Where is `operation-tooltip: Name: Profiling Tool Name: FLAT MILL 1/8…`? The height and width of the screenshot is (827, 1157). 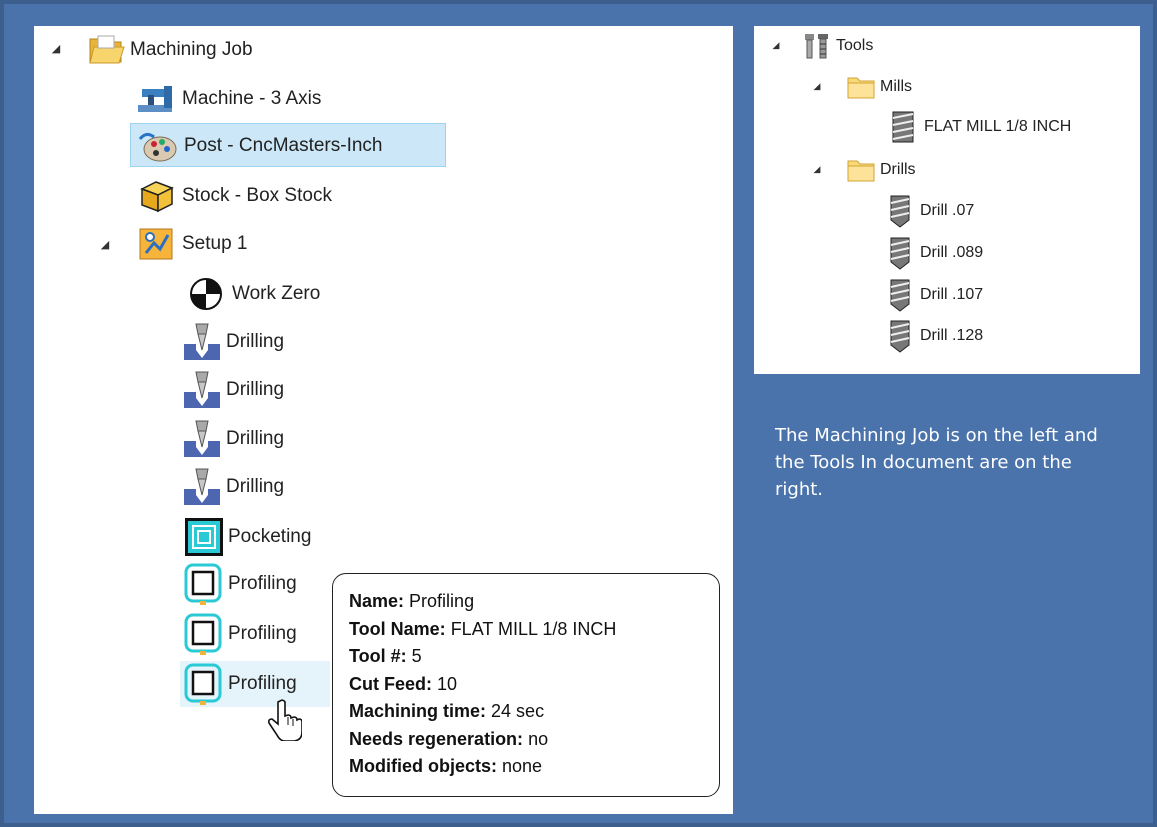 operation-tooltip: Name: Profiling Tool Name: FLAT MILL 1/8… is located at coordinates (526, 685).